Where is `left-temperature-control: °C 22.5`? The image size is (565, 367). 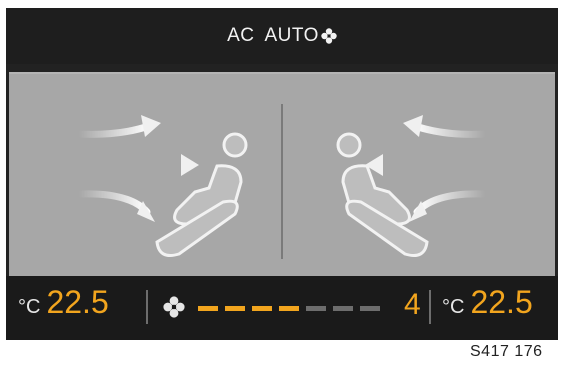 left-temperature-control: °C 22.5 is located at coordinates (63, 306).